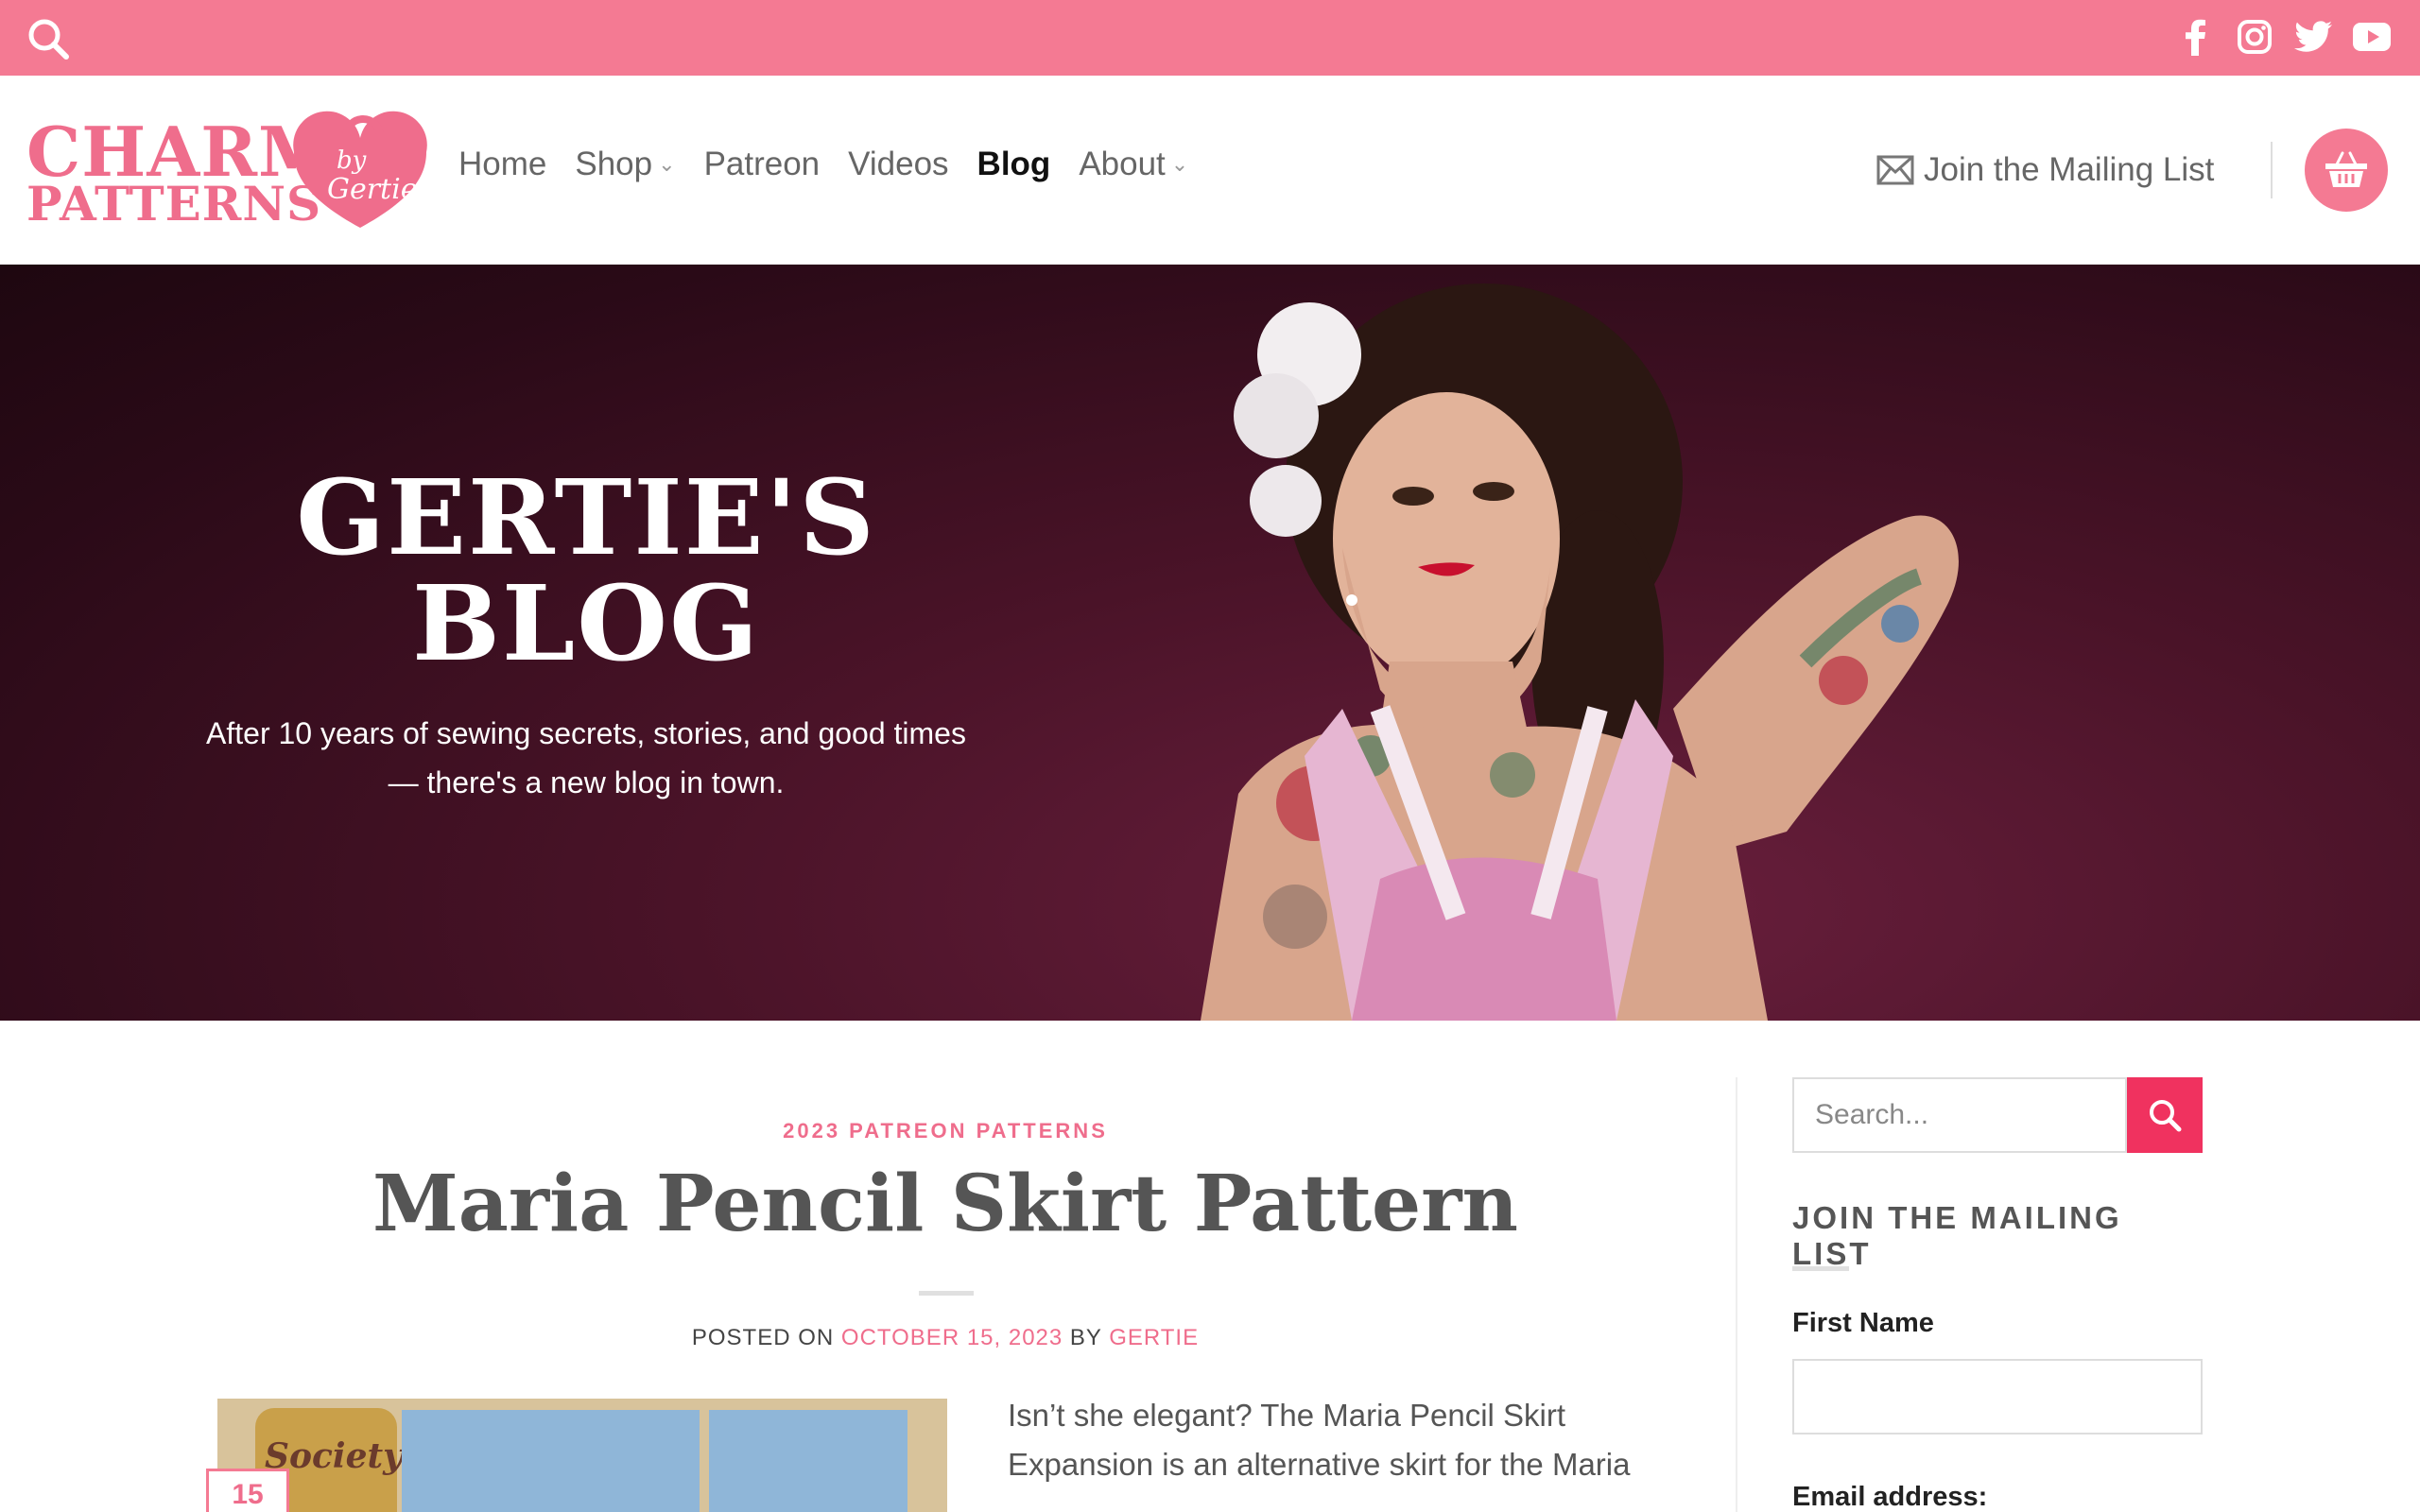 Image resolution: width=2420 pixels, height=1512 pixels. Describe the element at coordinates (945, 1131) in the screenshot. I see `post-category-link: 2023 PATREON PATTERNS` at that location.